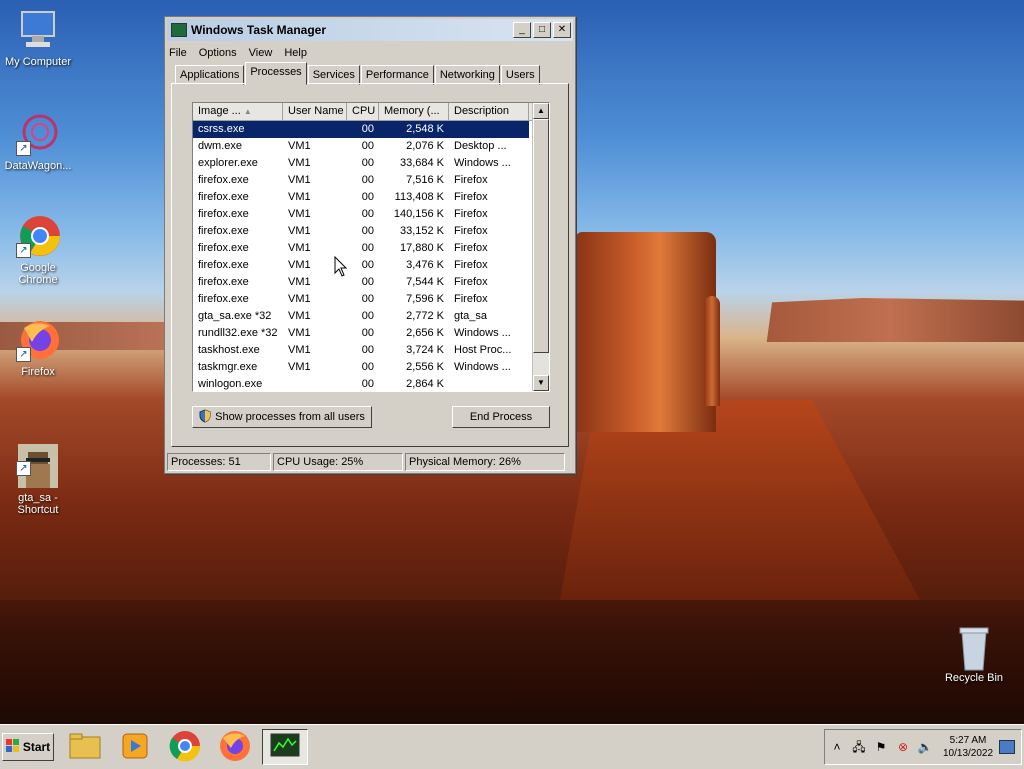 The width and height of the screenshot is (1024, 769). Describe the element at coordinates (261, 53) in the screenshot. I see `menu-view: View` at that location.